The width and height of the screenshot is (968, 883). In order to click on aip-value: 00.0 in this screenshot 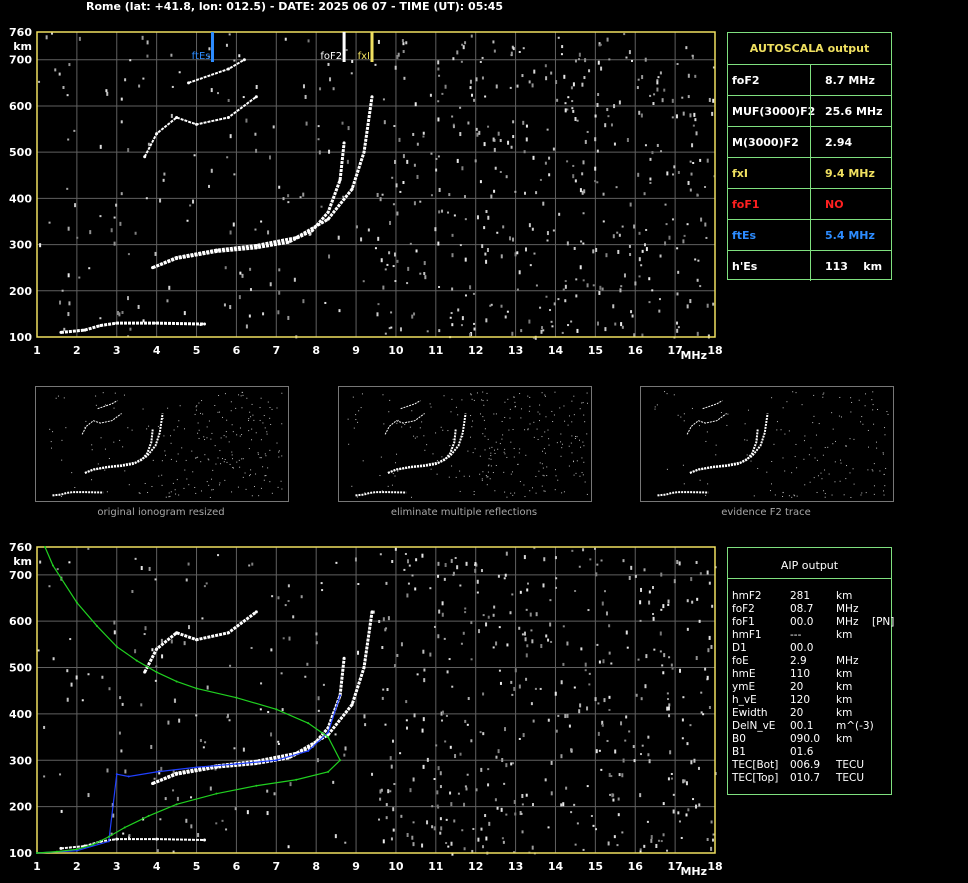, I will do `click(802, 622)`.